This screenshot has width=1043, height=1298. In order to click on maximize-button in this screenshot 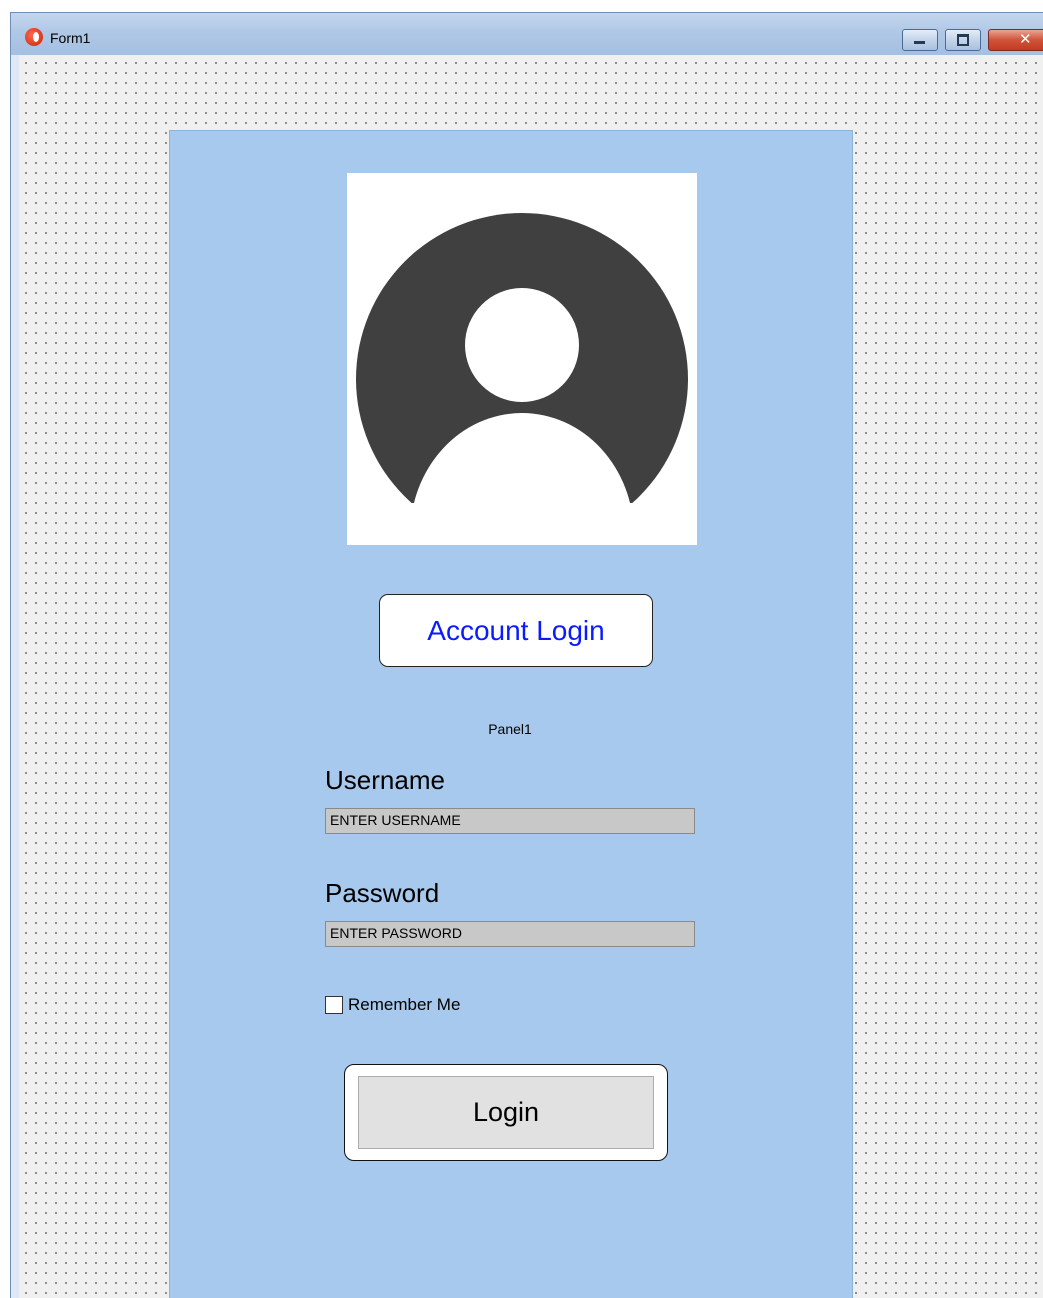, I will do `click(963, 40)`.